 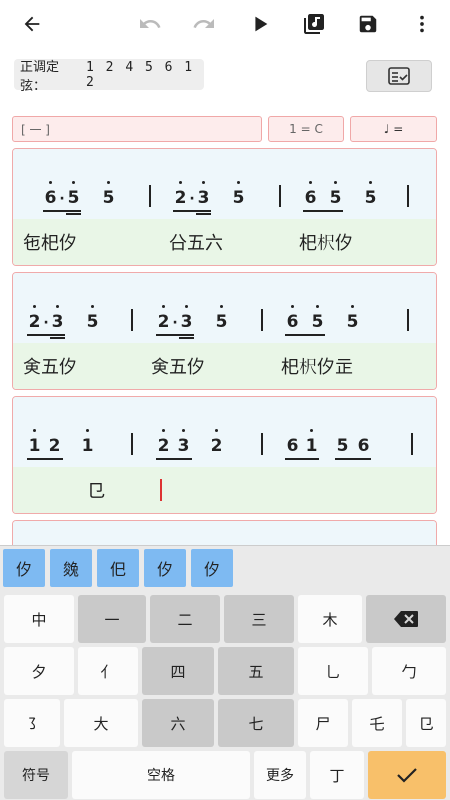 I want to click on key-ding: 丁, so click(x=337, y=775).